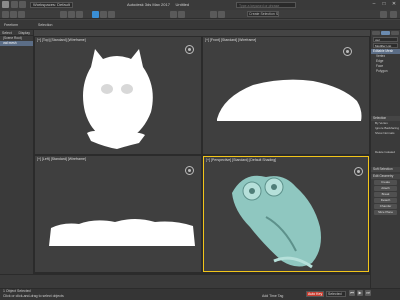 This screenshot has width=400, height=300. I want to click on mirror-icon, so click(213, 14).